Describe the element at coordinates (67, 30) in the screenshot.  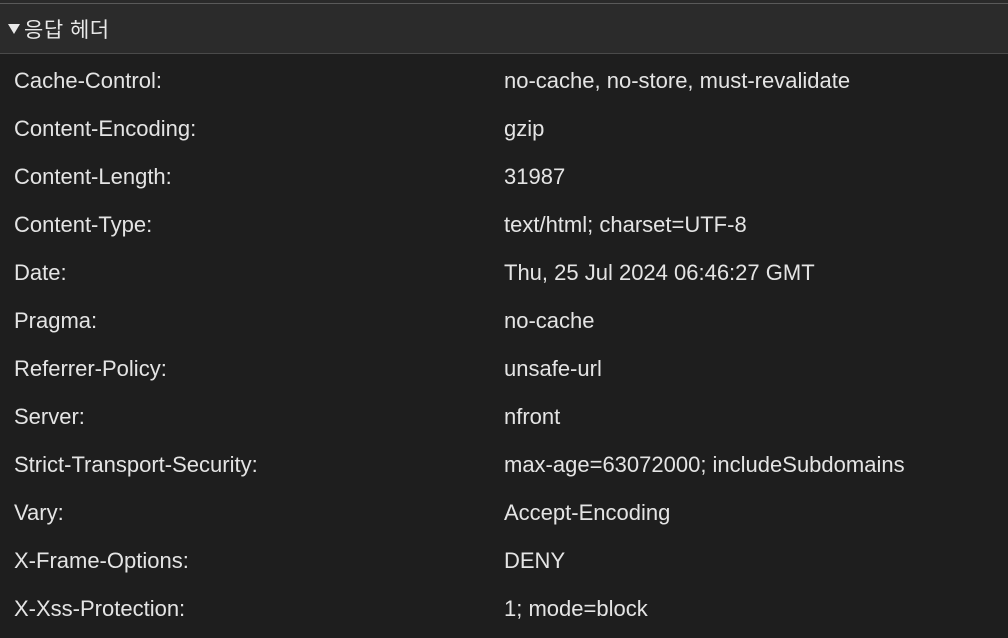
I see `section-title: 응답 헤더` at that location.